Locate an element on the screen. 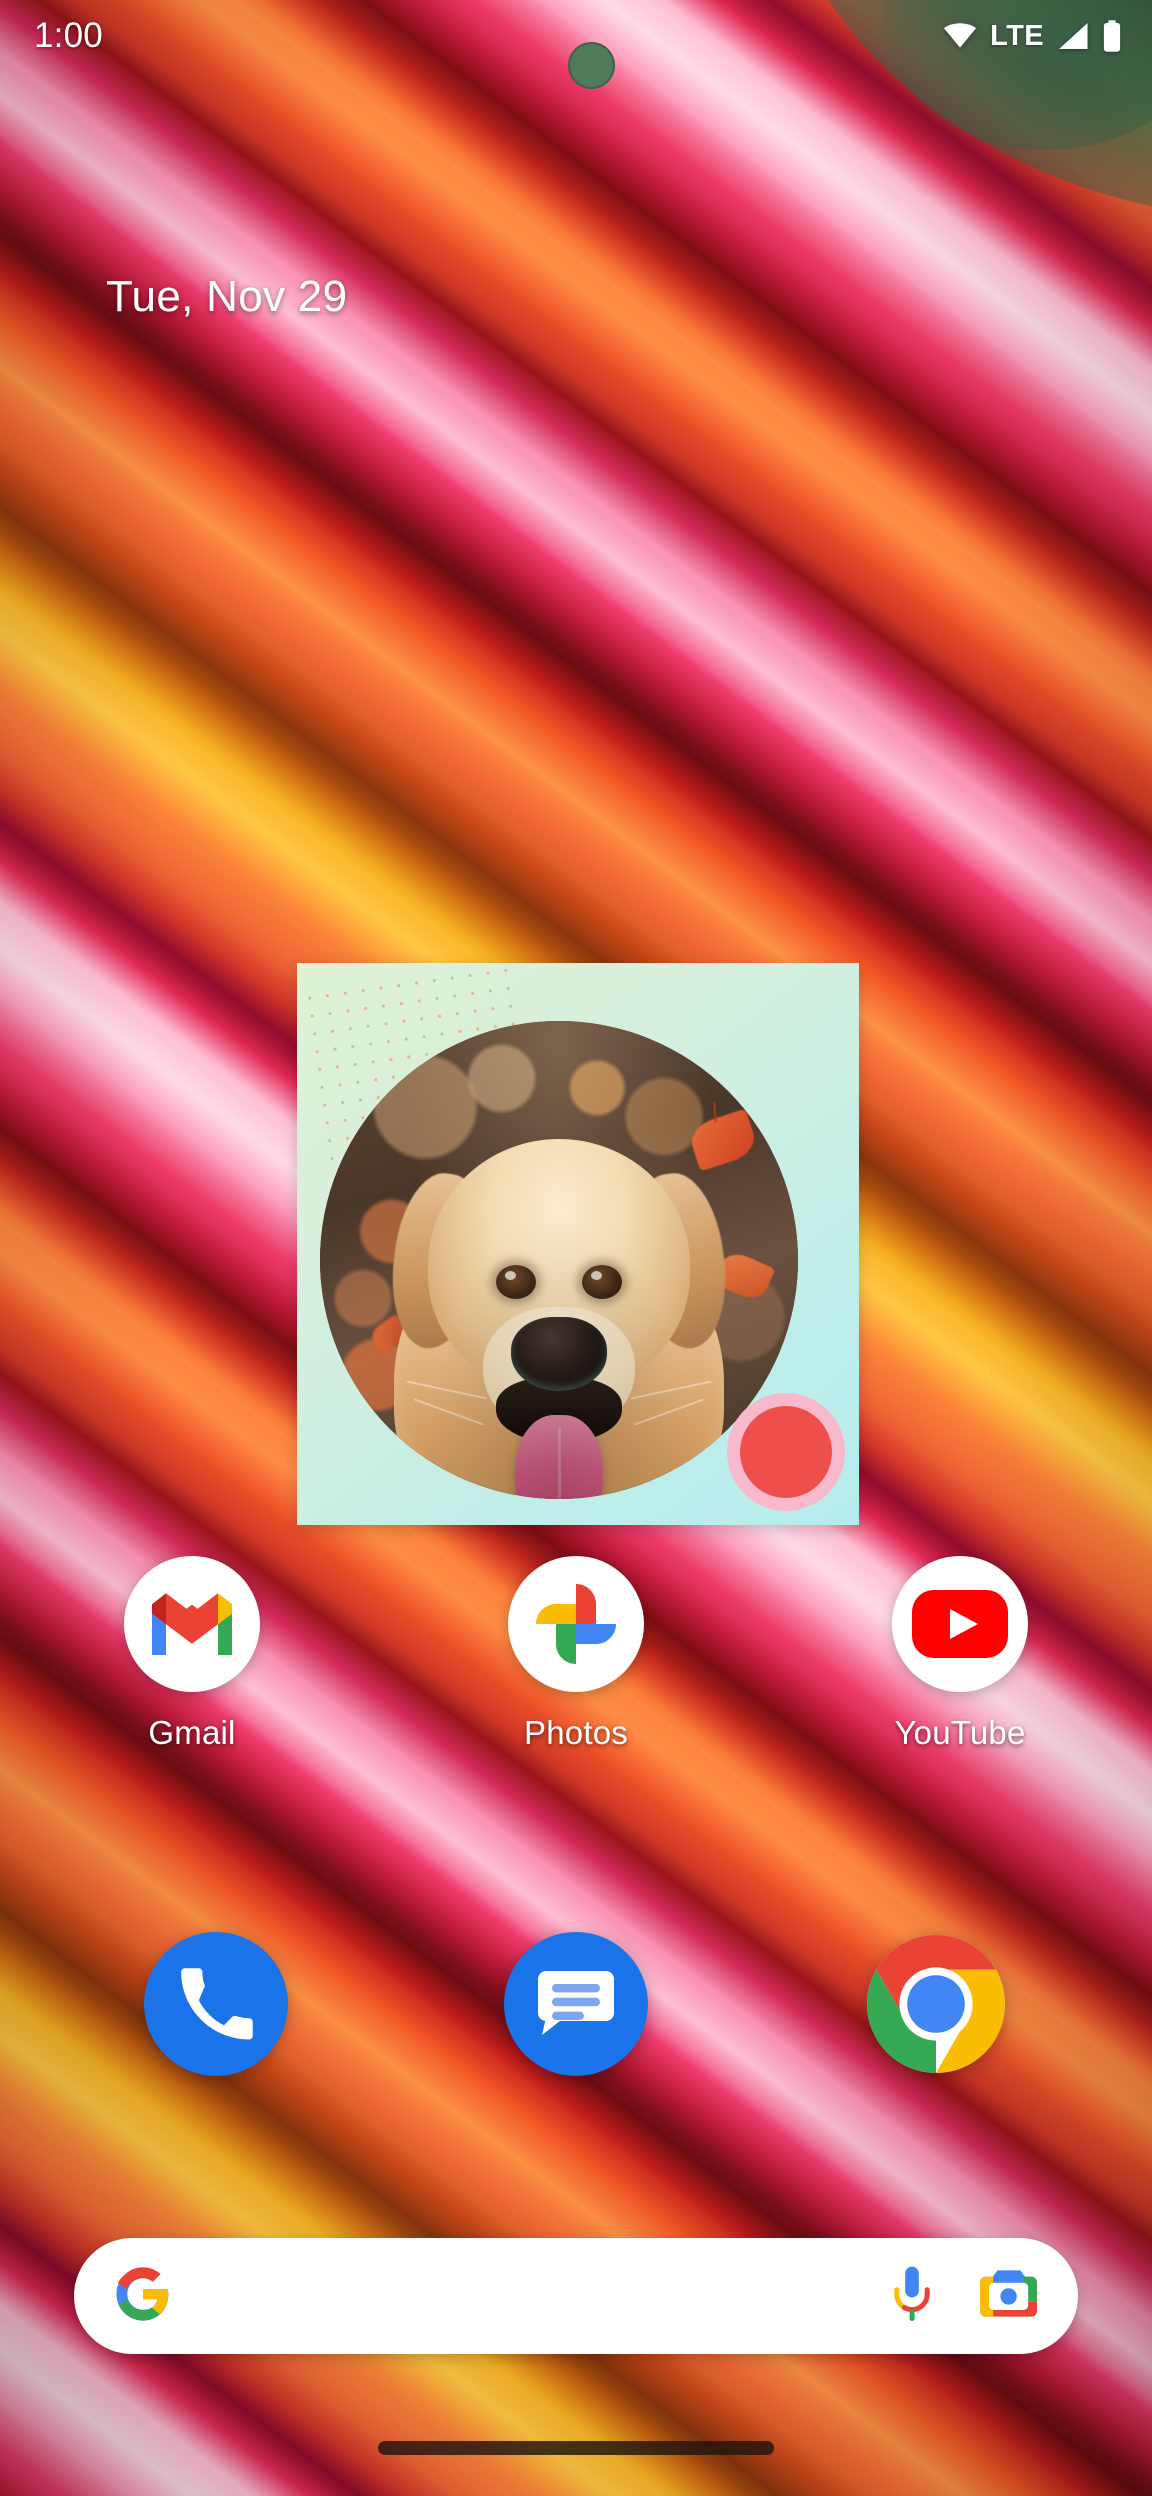 The width and height of the screenshot is (1152, 2496). home-gesture-pill is located at coordinates (576, 2448).